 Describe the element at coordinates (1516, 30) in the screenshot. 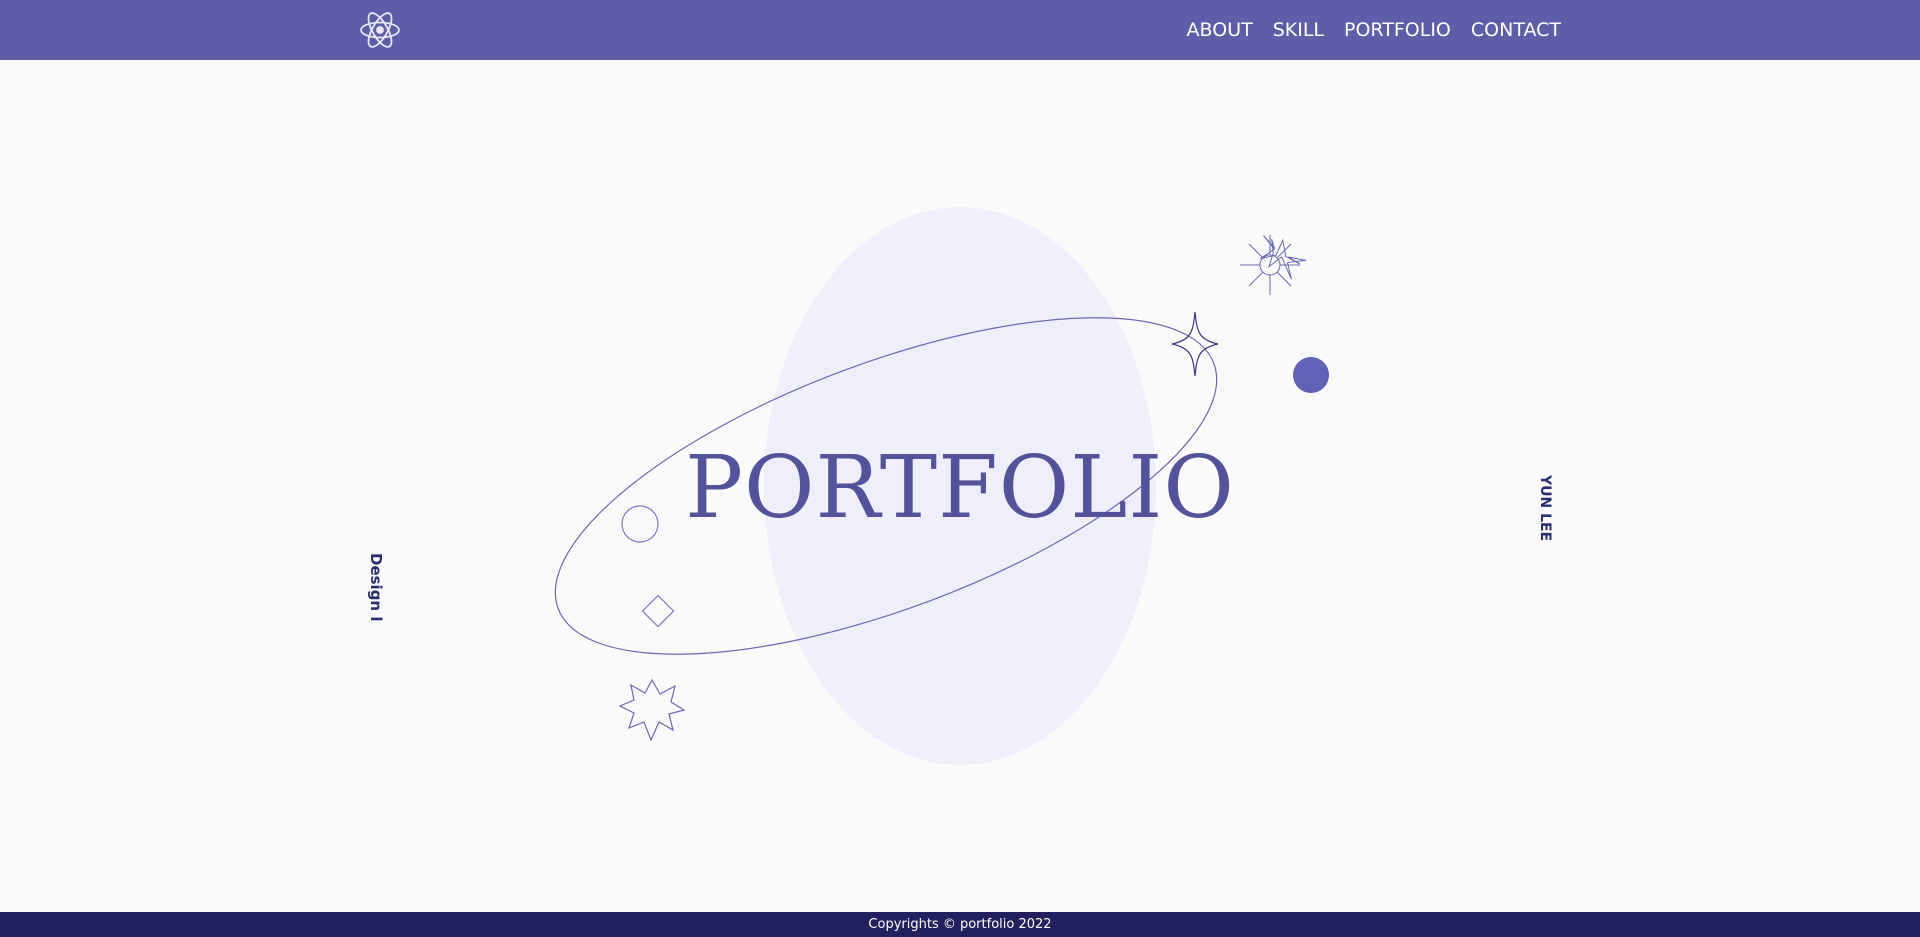

I see `nav-contact-link: CONTACT` at that location.